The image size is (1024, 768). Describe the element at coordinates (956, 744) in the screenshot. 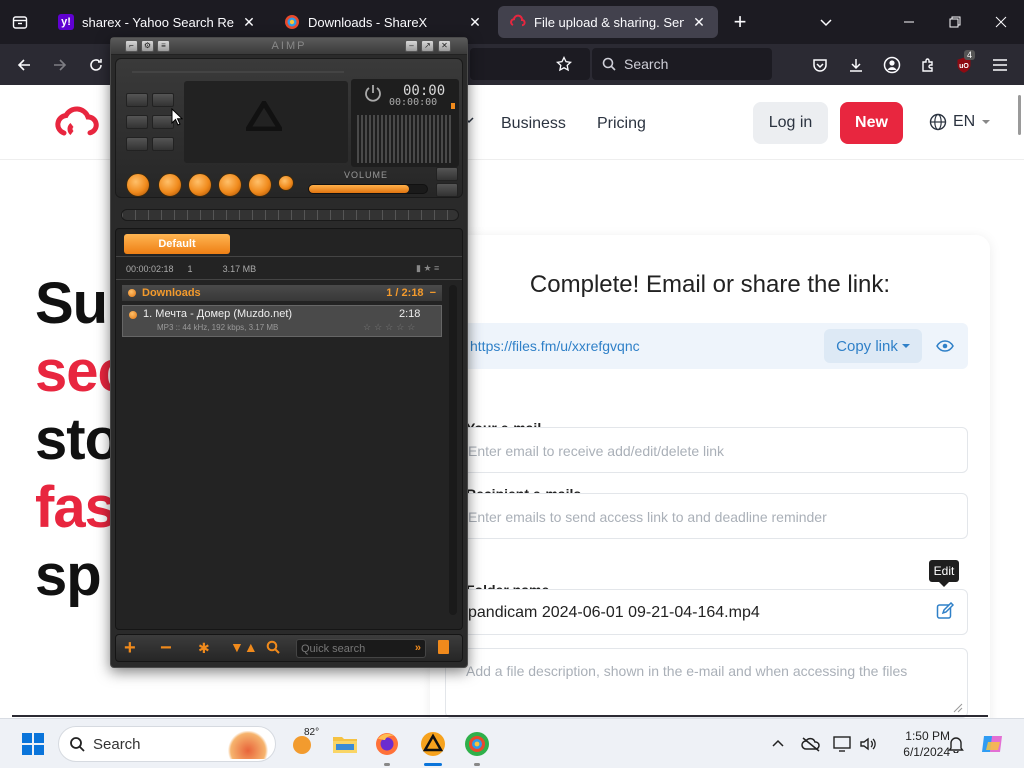

I see `notification-bell-icon` at that location.